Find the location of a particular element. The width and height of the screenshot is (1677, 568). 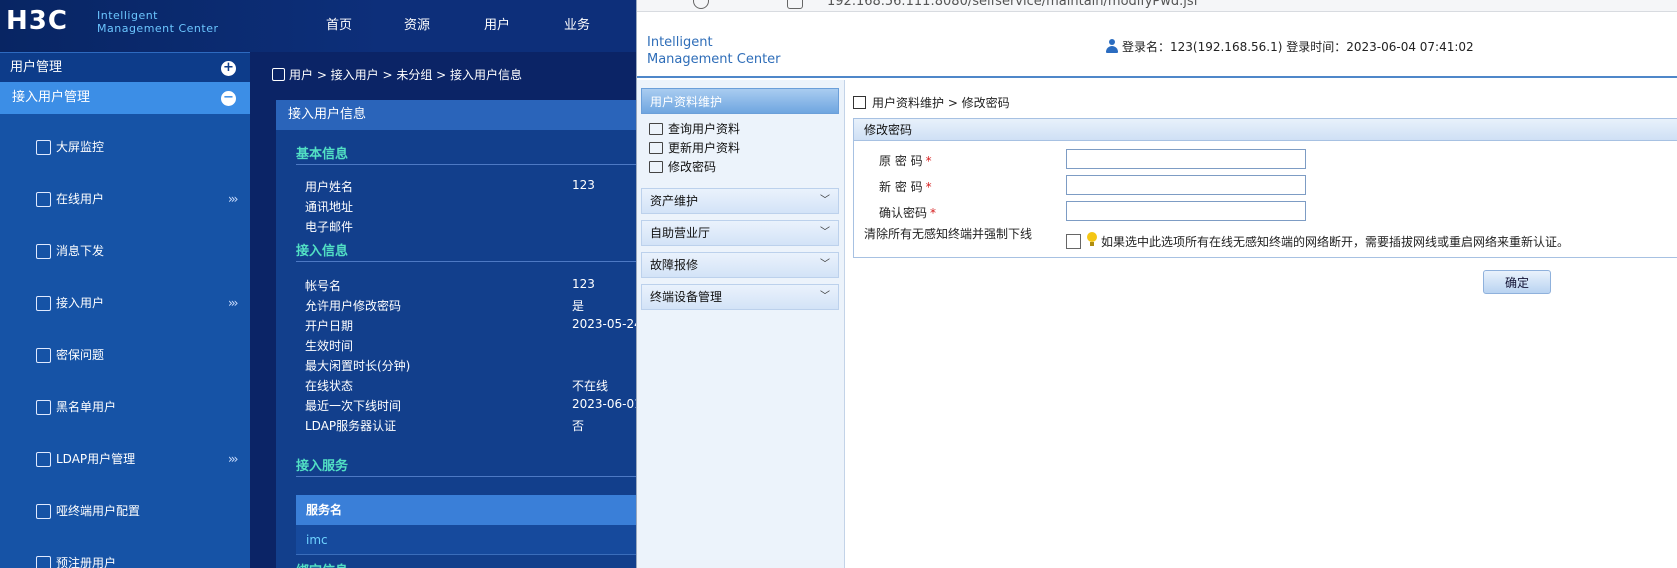

topnav-home: 首页 is located at coordinates (339, 23).